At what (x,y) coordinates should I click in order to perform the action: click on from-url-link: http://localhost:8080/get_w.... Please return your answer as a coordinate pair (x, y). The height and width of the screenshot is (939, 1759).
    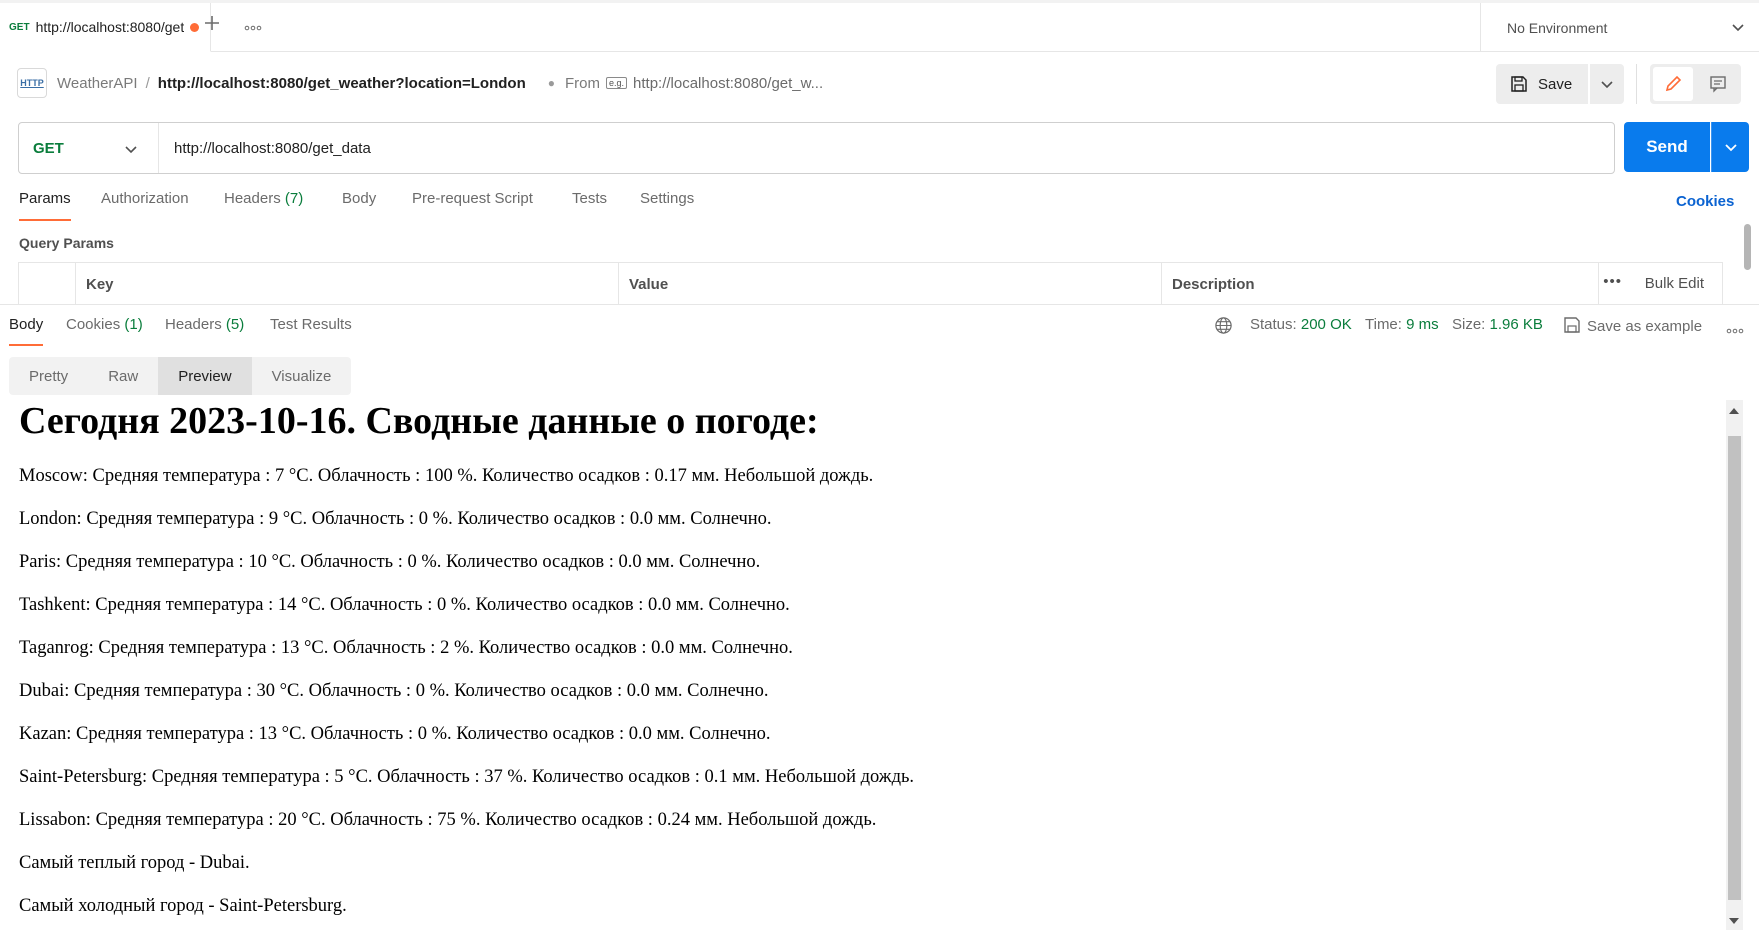
    Looking at the image, I should click on (728, 83).